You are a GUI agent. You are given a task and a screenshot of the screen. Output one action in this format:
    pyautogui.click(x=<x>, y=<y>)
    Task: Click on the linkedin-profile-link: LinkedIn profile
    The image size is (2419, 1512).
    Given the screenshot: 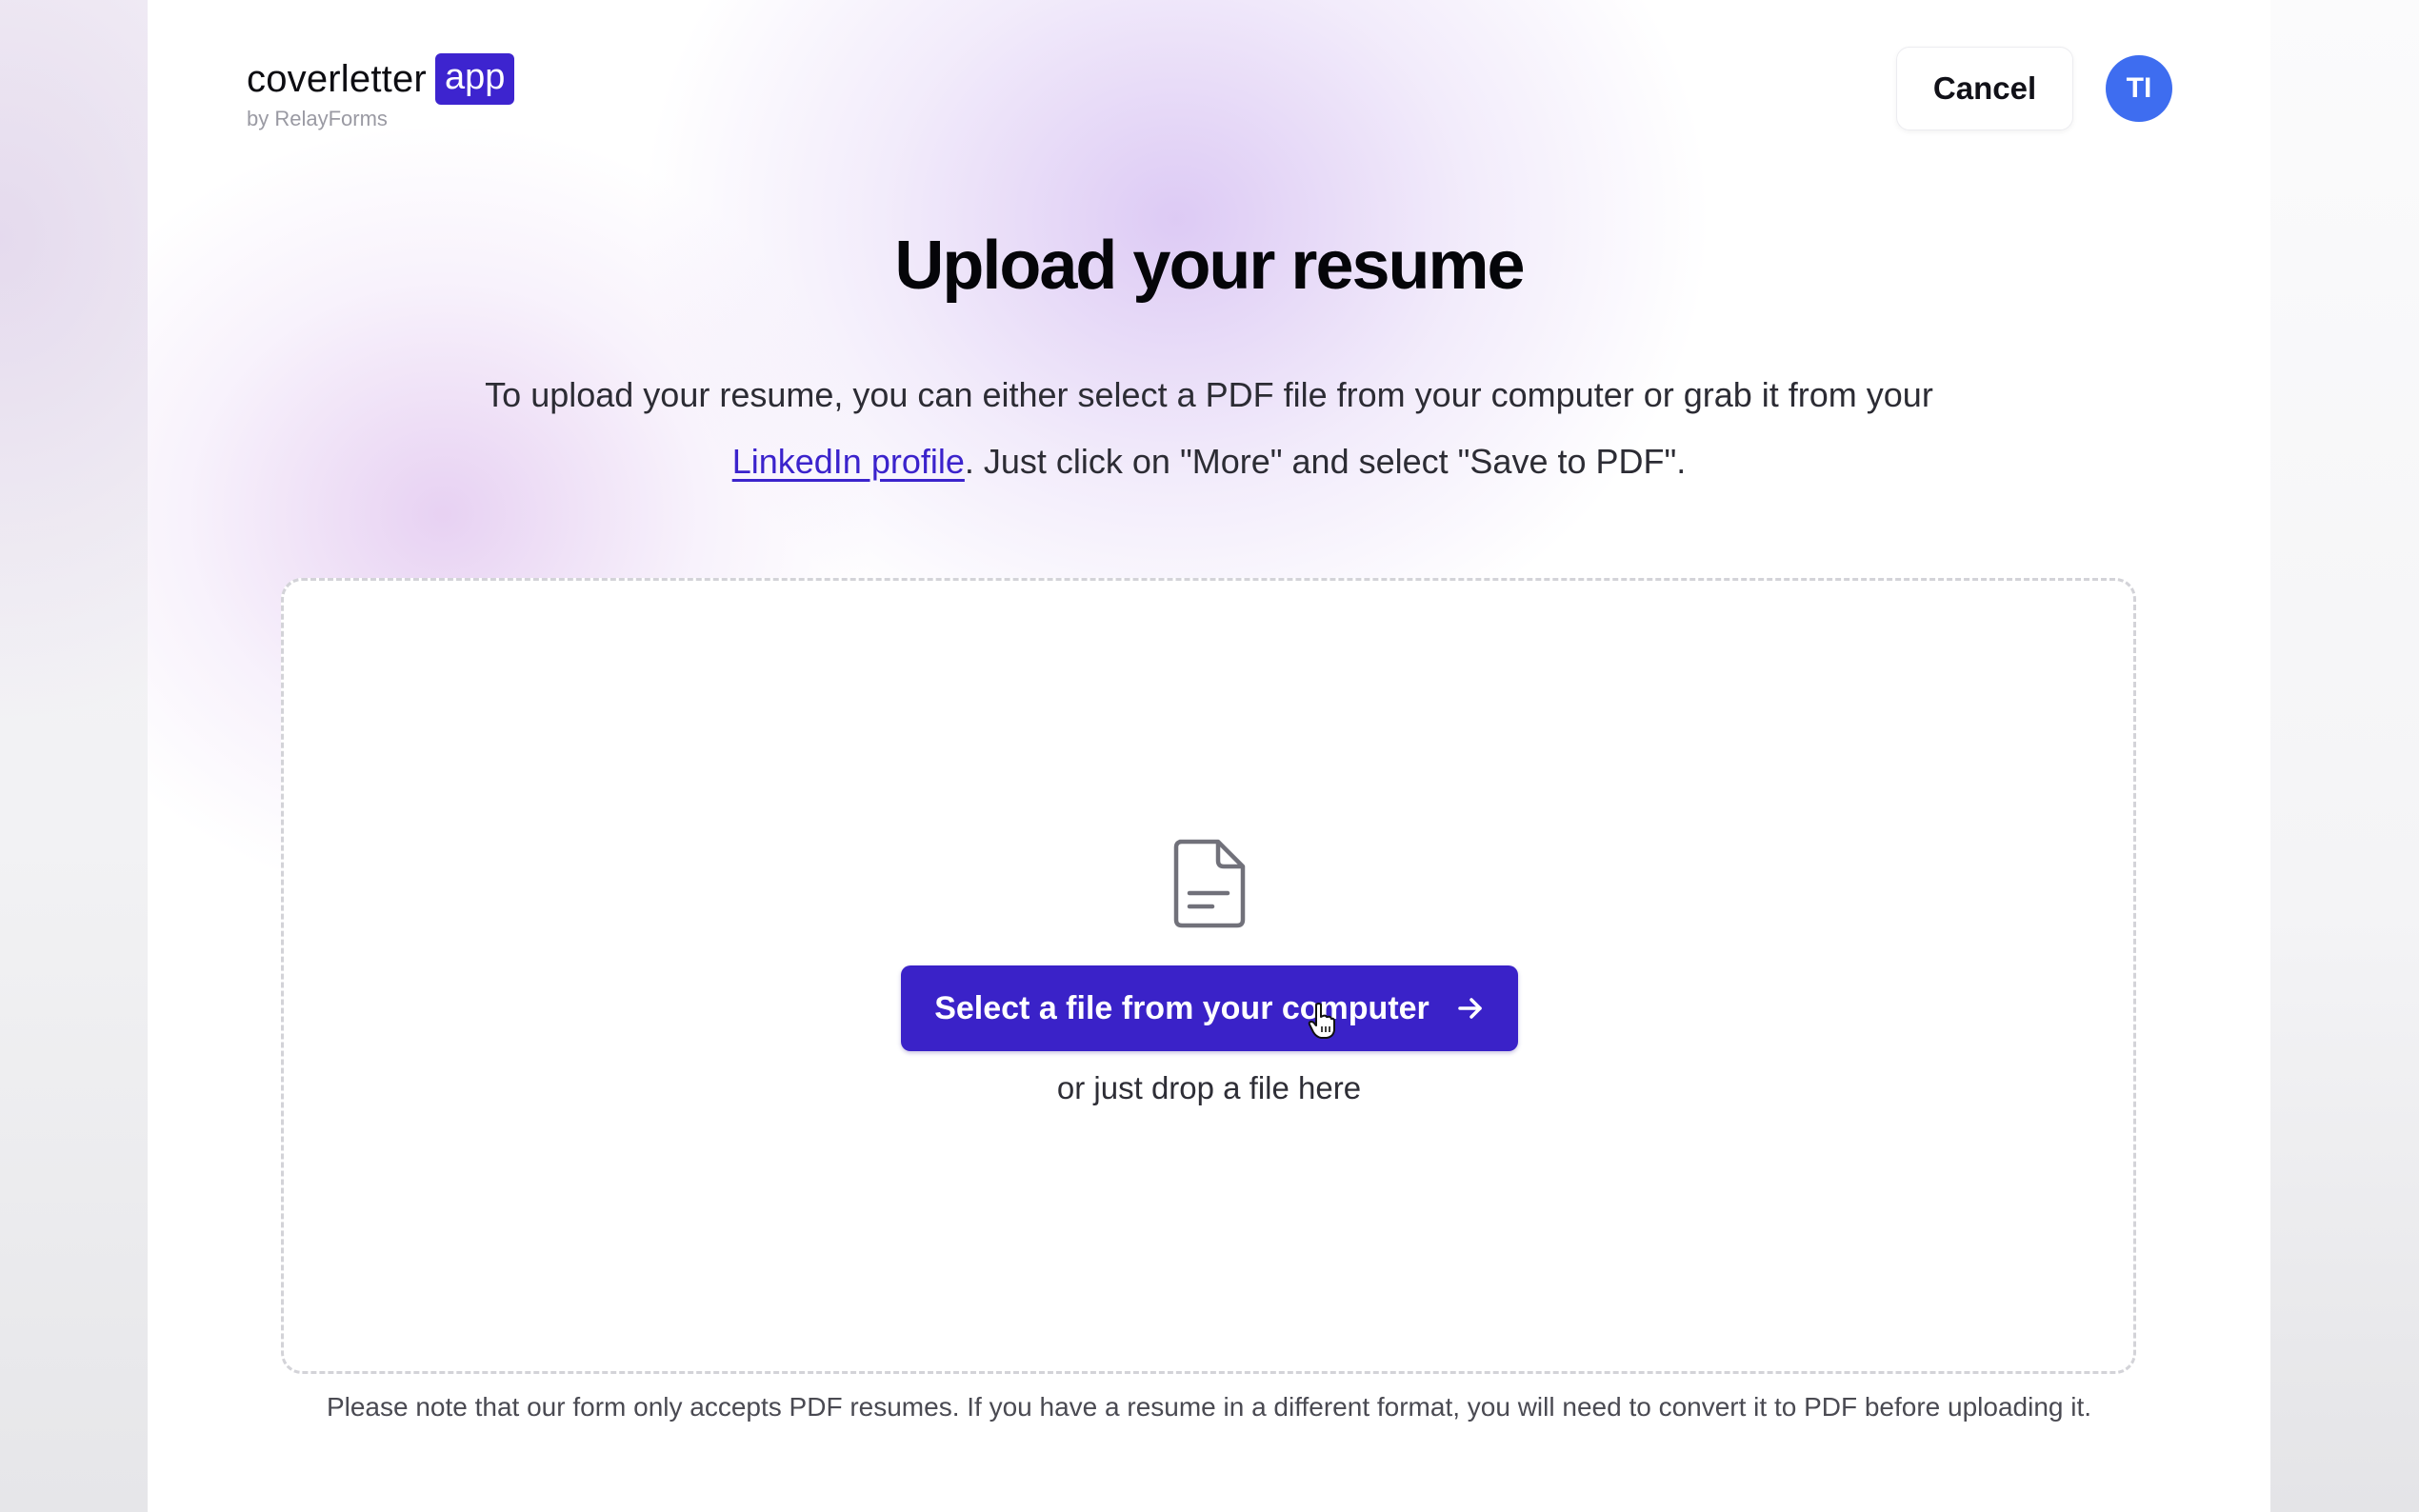 What is the action you would take?
    pyautogui.click(x=848, y=461)
    